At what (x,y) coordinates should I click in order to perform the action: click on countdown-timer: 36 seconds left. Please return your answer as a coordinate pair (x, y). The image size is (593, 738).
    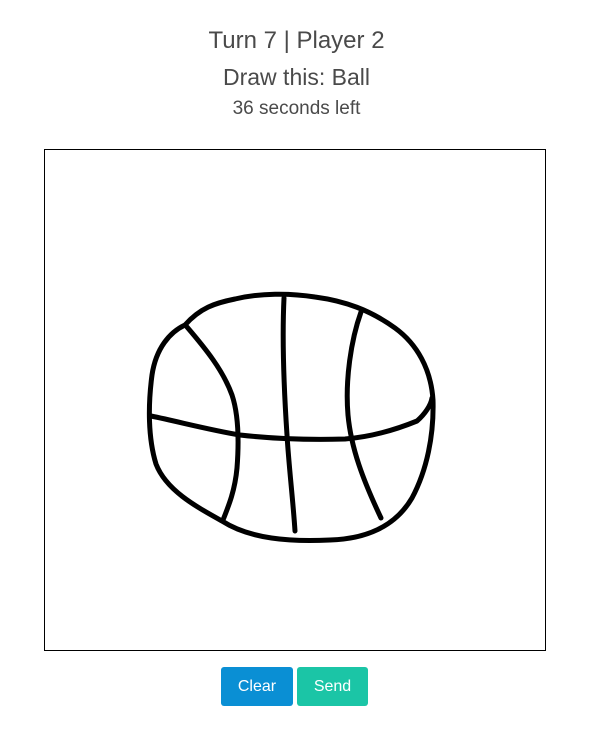
    Looking at the image, I should click on (296, 108).